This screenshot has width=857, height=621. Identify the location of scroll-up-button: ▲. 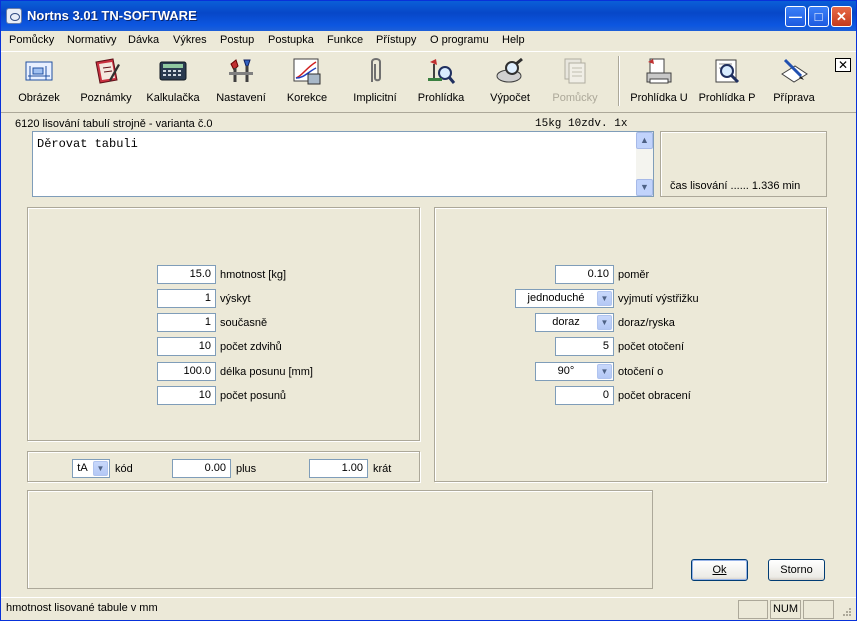
(644, 140).